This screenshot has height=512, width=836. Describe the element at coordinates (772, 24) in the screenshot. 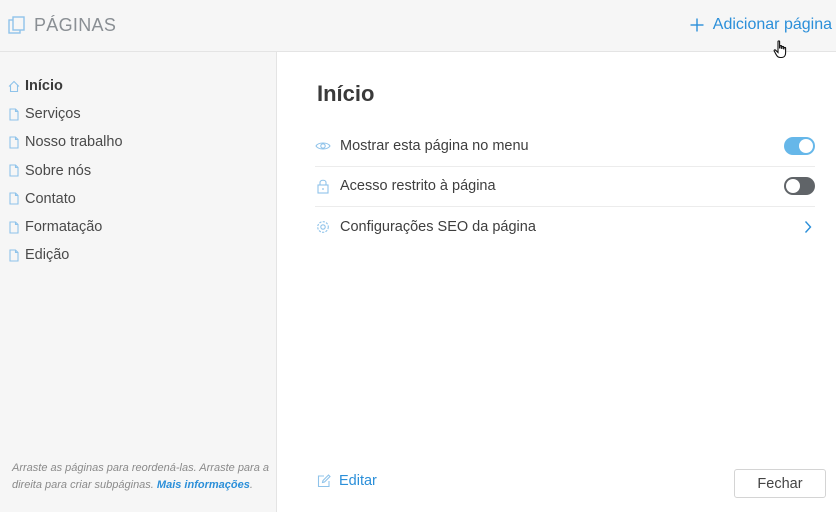

I see `add-page-label: Adicionar página` at that location.